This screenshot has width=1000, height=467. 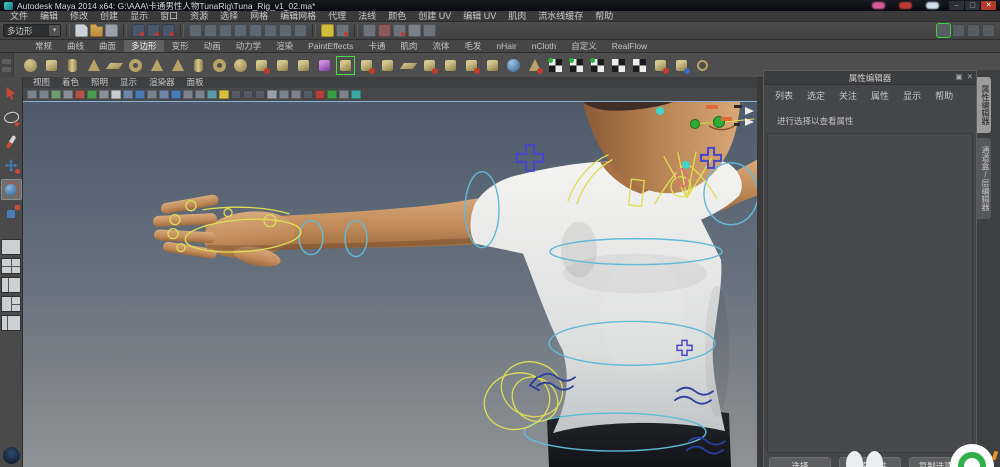 What do you see at coordinates (128, 94) in the screenshot?
I see `shaded-icon` at bounding box center [128, 94].